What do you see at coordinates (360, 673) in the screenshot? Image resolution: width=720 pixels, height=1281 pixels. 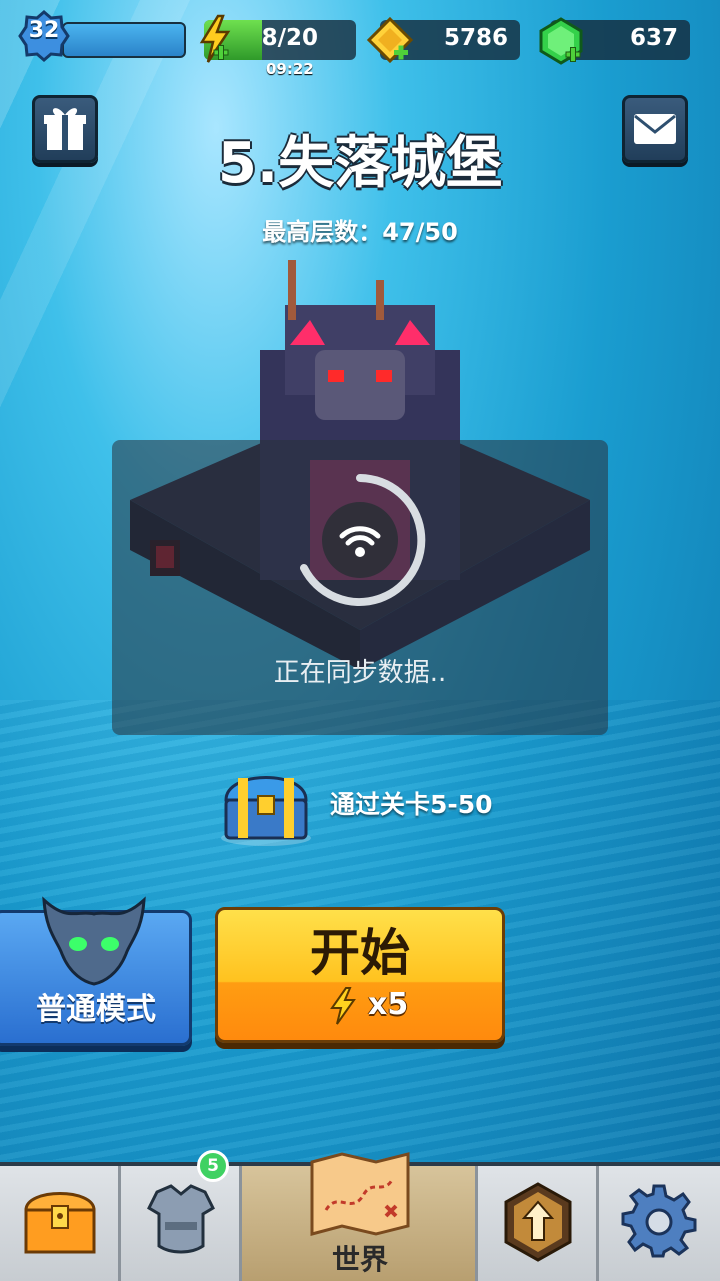 I see `sync-message: 正在同步数据..` at bounding box center [360, 673].